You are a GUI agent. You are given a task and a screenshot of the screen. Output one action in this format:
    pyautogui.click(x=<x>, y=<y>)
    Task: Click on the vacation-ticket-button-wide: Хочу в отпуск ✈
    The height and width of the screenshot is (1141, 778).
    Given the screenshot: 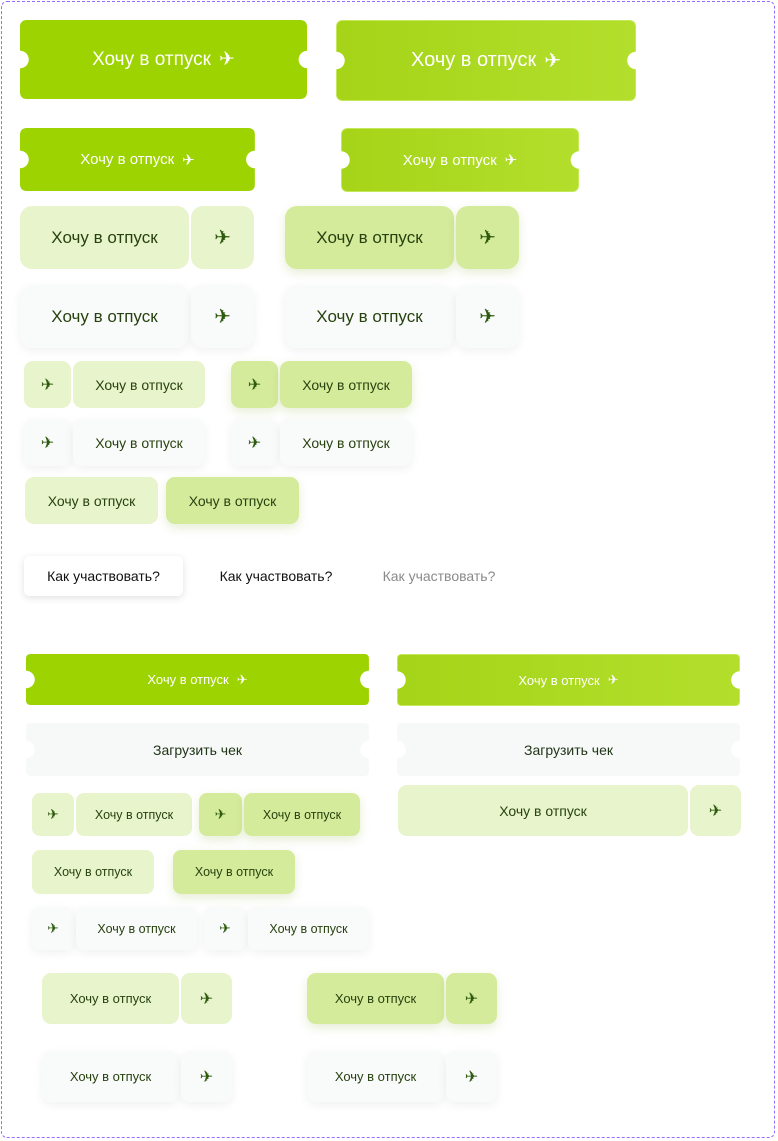 What is the action you would take?
    pyautogui.click(x=197, y=679)
    